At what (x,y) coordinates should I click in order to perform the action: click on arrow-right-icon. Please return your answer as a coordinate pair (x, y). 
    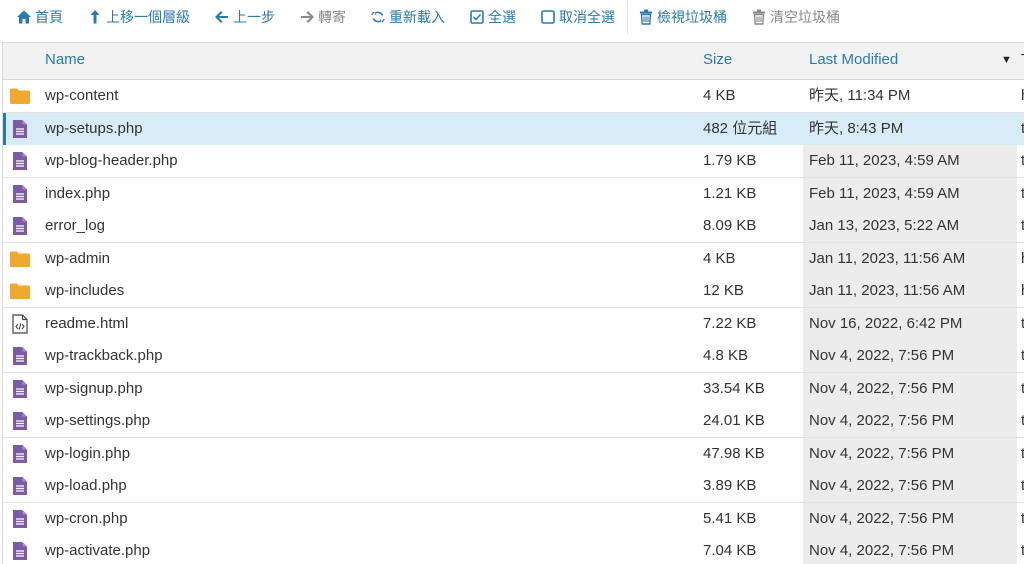
    Looking at the image, I should click on (307, 17).